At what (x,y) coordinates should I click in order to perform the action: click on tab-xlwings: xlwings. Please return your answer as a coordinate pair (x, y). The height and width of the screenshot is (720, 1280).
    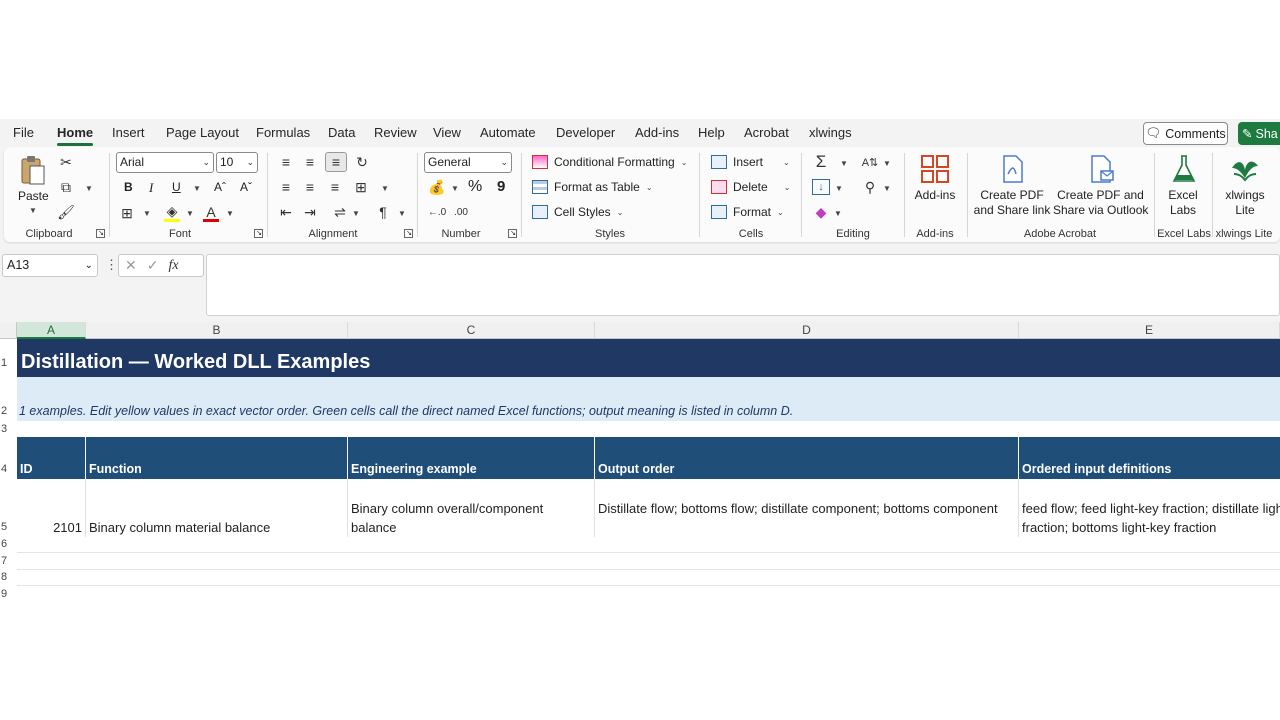
    Looking at the image, I should click on (830, 132).